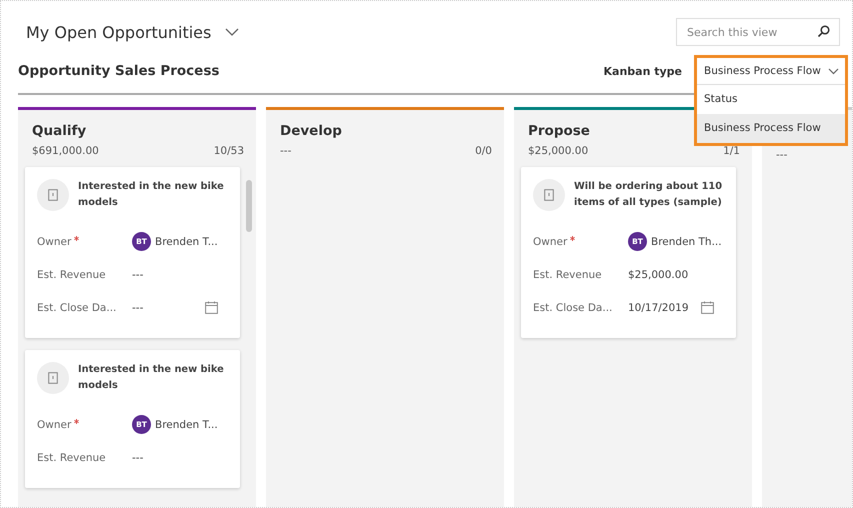 This screenshot has height=508, width=853. Describe the element at coordinates (229, 151) in the screenshot. I see `column-count: 10/53` at that location.